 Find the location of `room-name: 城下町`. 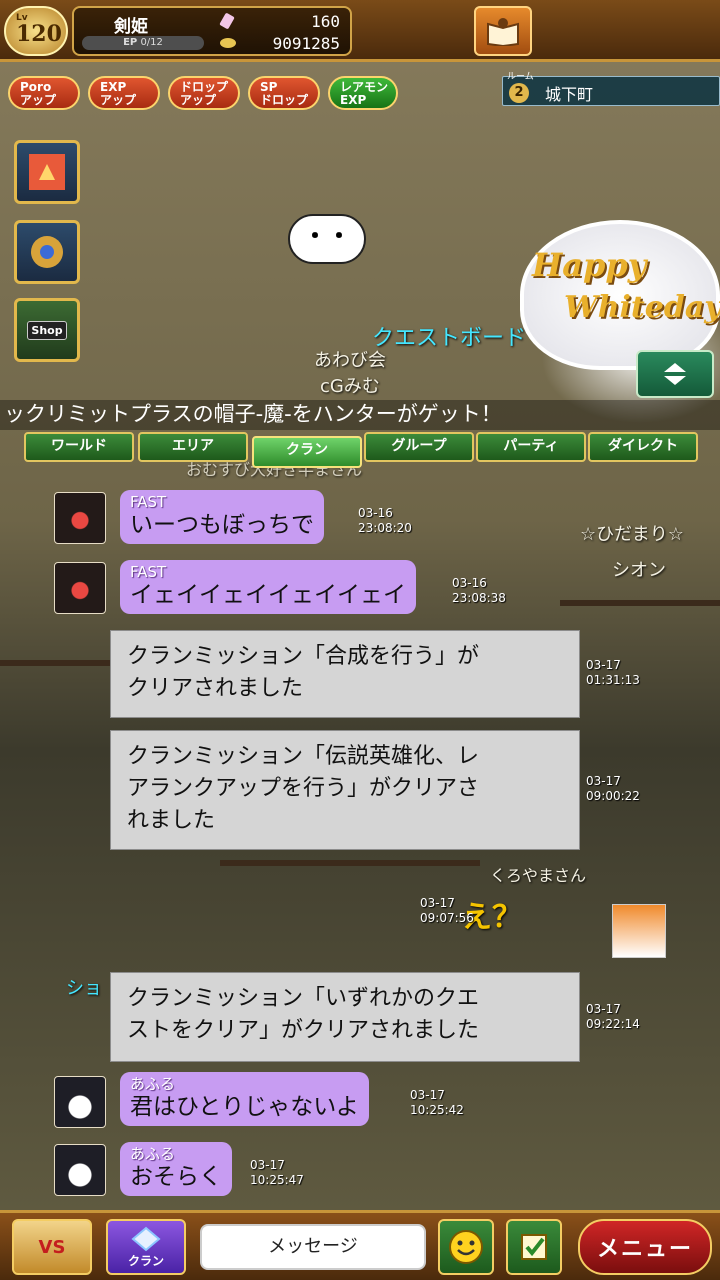

room-name: 城下町 is located at coordinates (569, 94).